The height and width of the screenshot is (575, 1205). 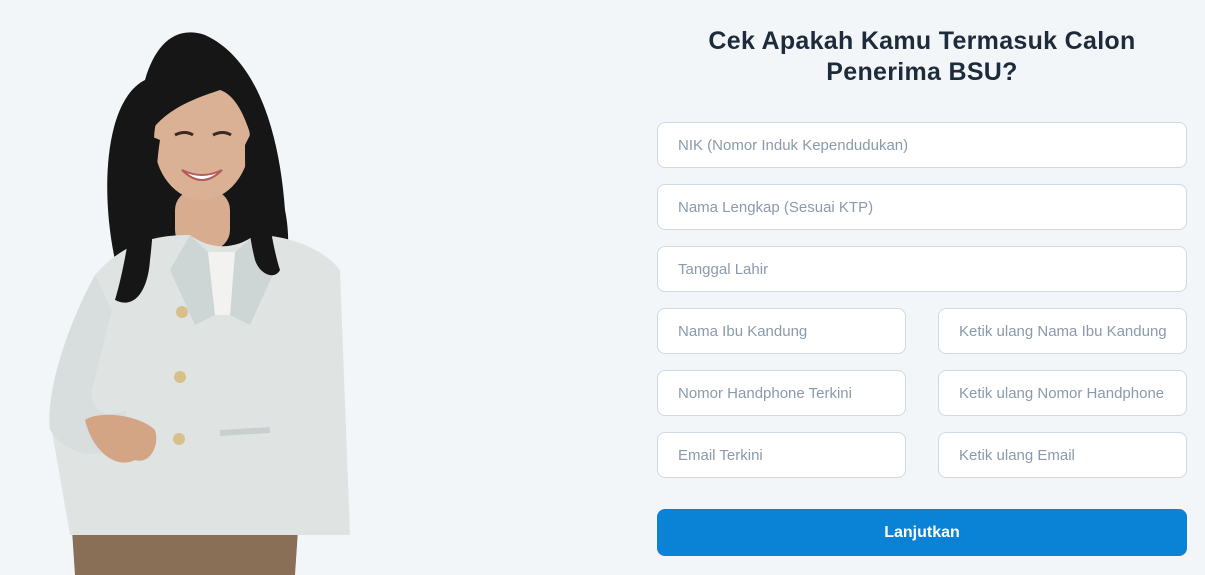 I want to click on phone-input, so click(x=781, y=393).